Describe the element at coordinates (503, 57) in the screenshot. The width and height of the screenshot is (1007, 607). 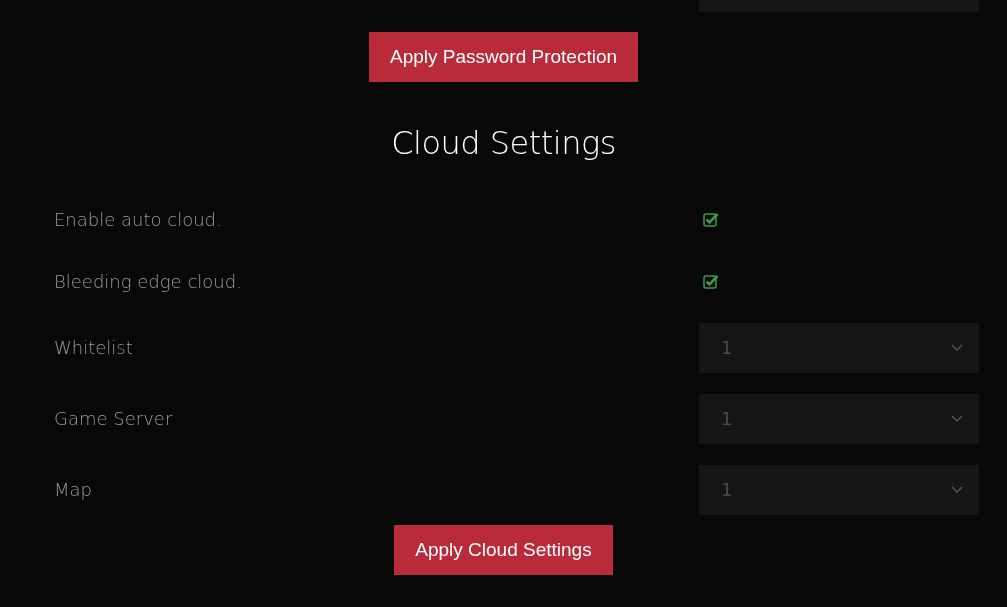
I see `apply-password-button: Apply Password Protection` at that location.